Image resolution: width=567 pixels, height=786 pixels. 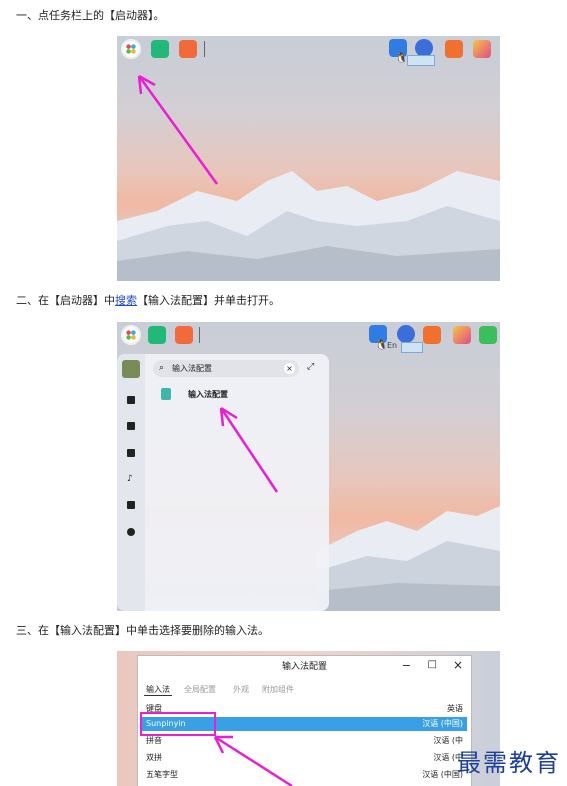 What do you see at coordinates (90, 15) in the screenshot?
I see `step-1-text: 一、点任务栏上的【启动器】。` at bounding box center [90, 15].